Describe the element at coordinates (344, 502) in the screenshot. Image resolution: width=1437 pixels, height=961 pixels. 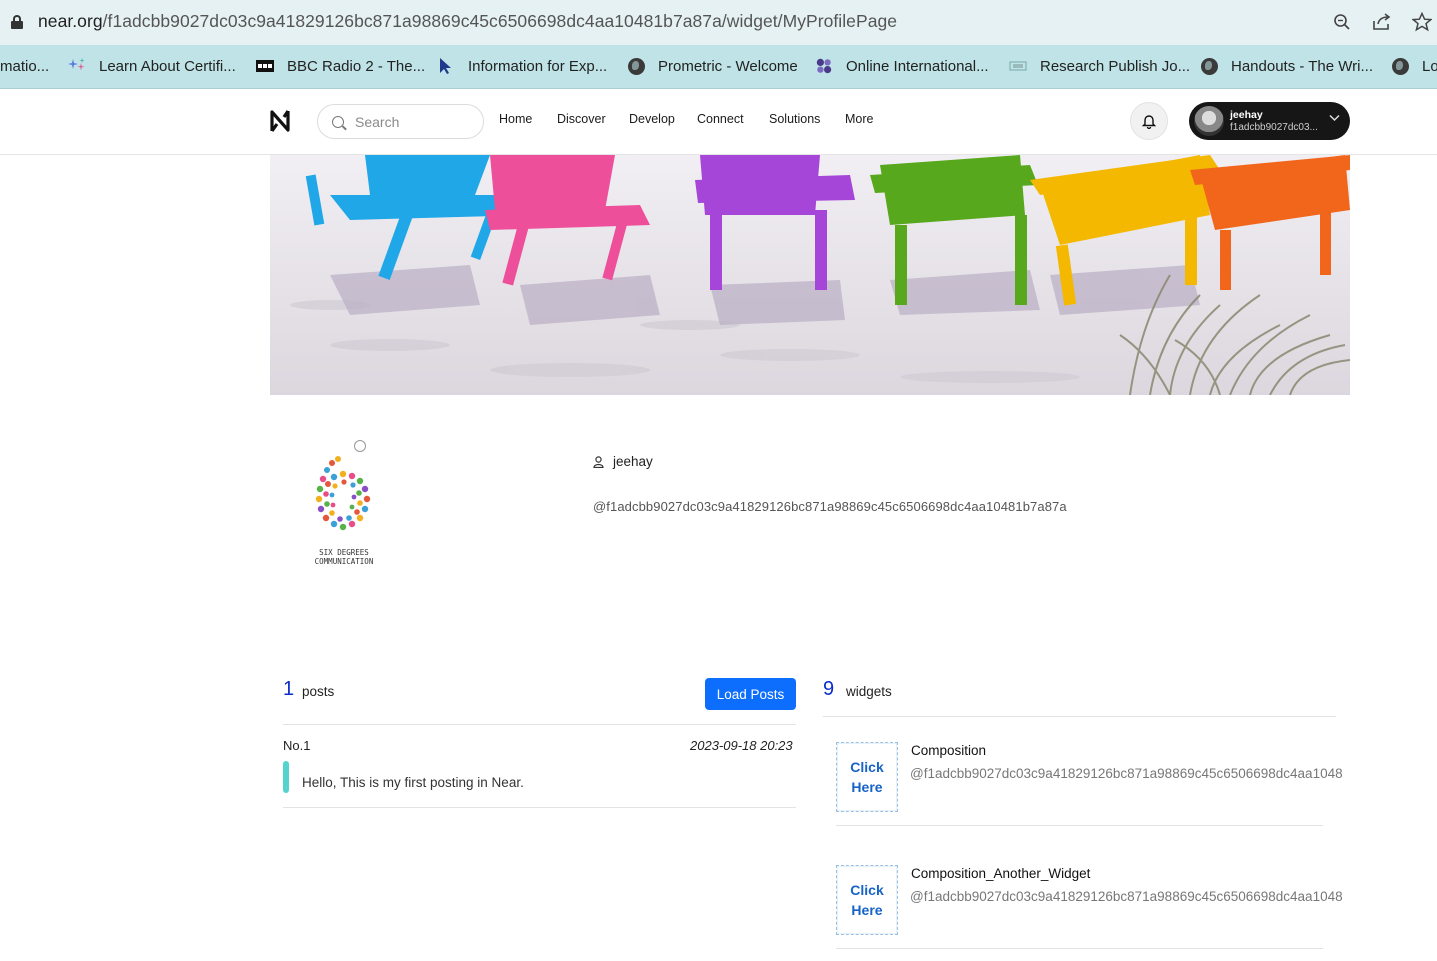
I see `profile-avatar-logo: SIX DEGREES COMMUNICATION` at that location.